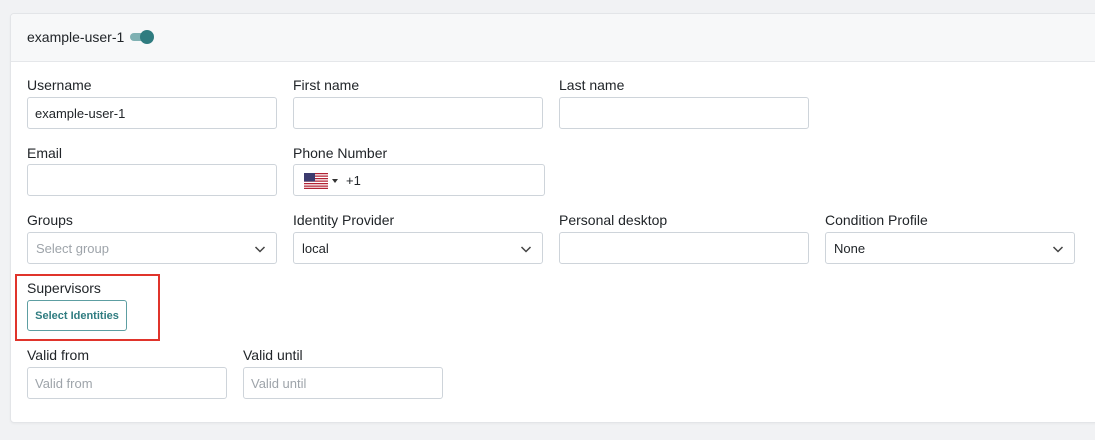 This screenshot has height=440, width=1095. Describe the element at coordinates (50, 220) in the screenshot. I see `groups-label: Groups` at that location.